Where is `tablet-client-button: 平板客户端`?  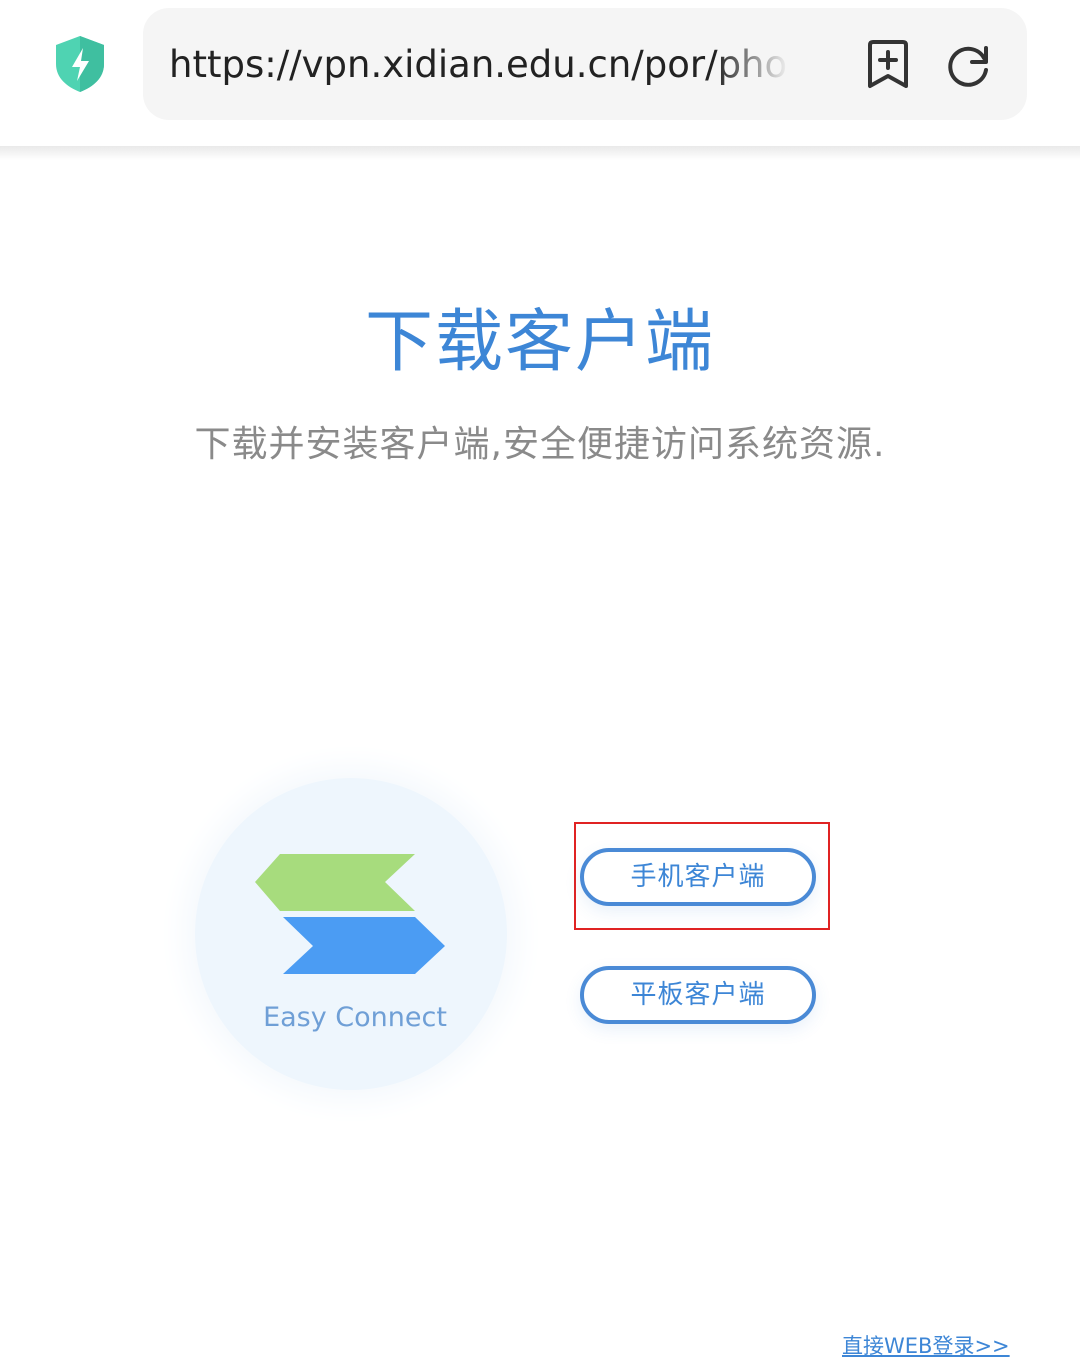
tablet-client-button: 平板客户端 is located at coordinates (698, 995).